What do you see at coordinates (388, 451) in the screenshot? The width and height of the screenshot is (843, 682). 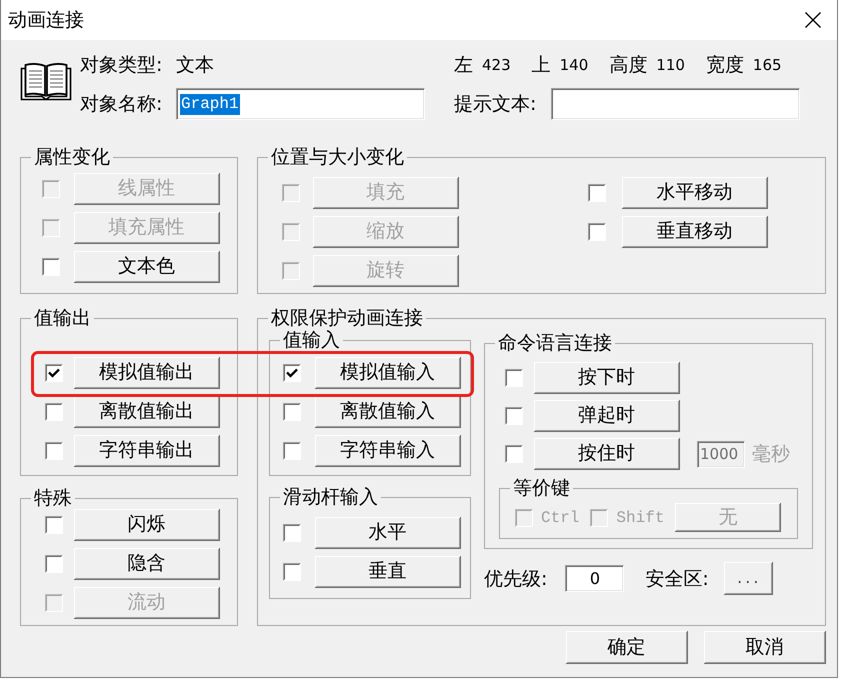 I see `option-button: 字符串输入` at bounding box center [388, 451].